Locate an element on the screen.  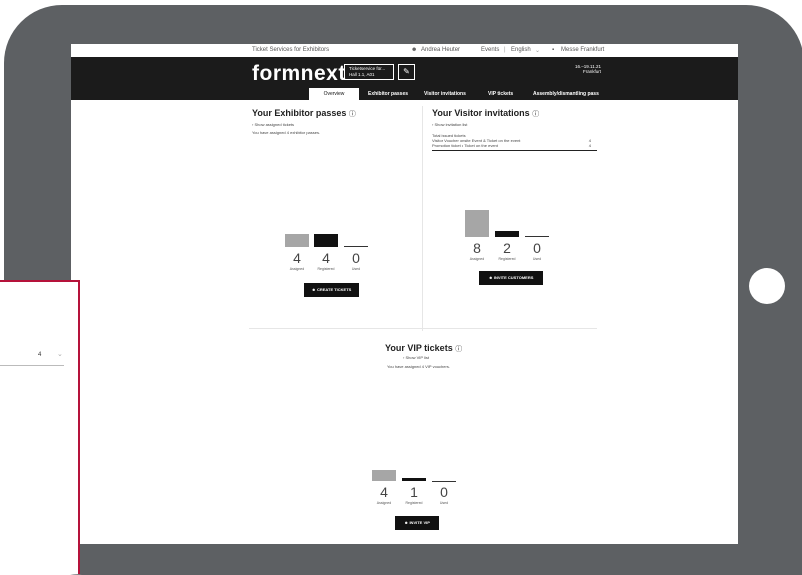
company-name: Messe Frankfurt is located at coordinates (582, 50).